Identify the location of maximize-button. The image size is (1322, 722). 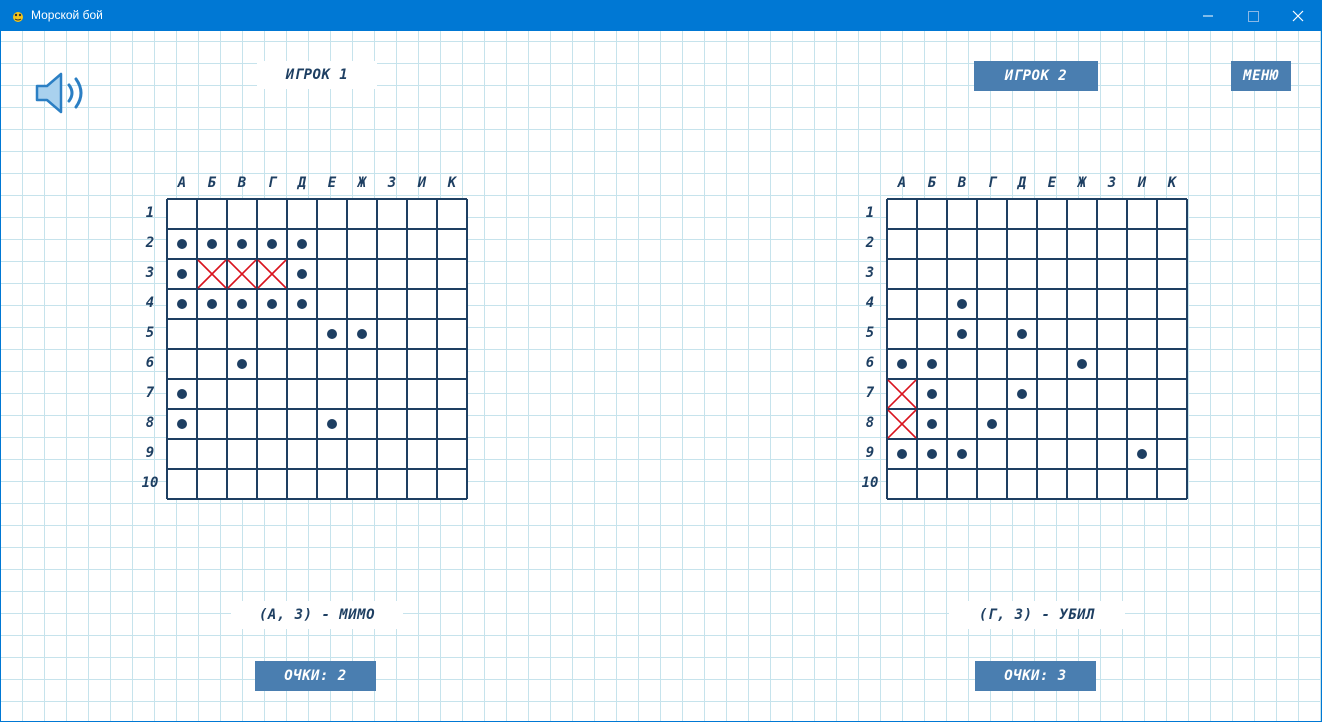
(1254, 16).